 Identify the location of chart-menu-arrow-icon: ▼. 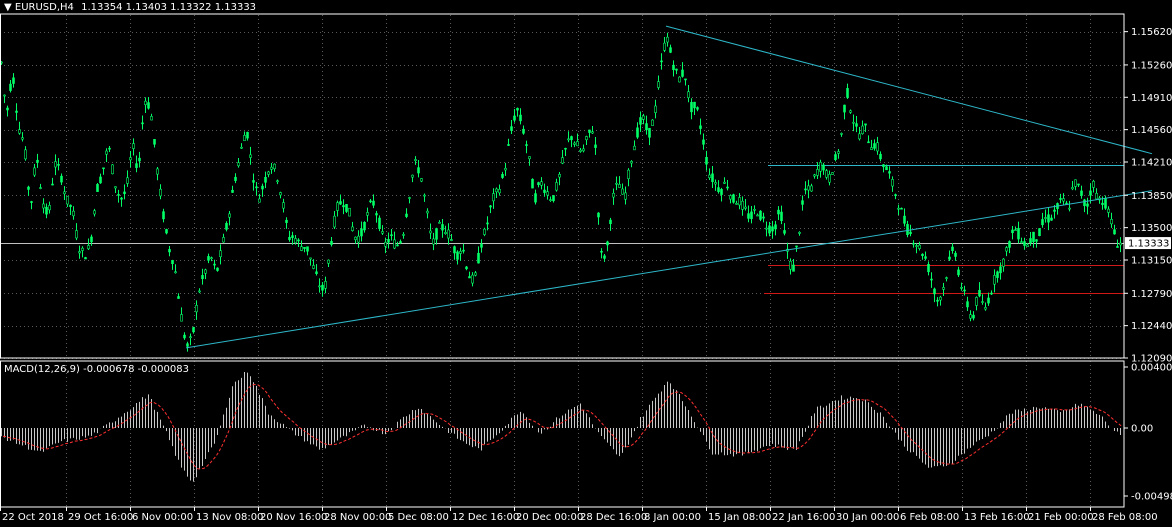
(8, 7).